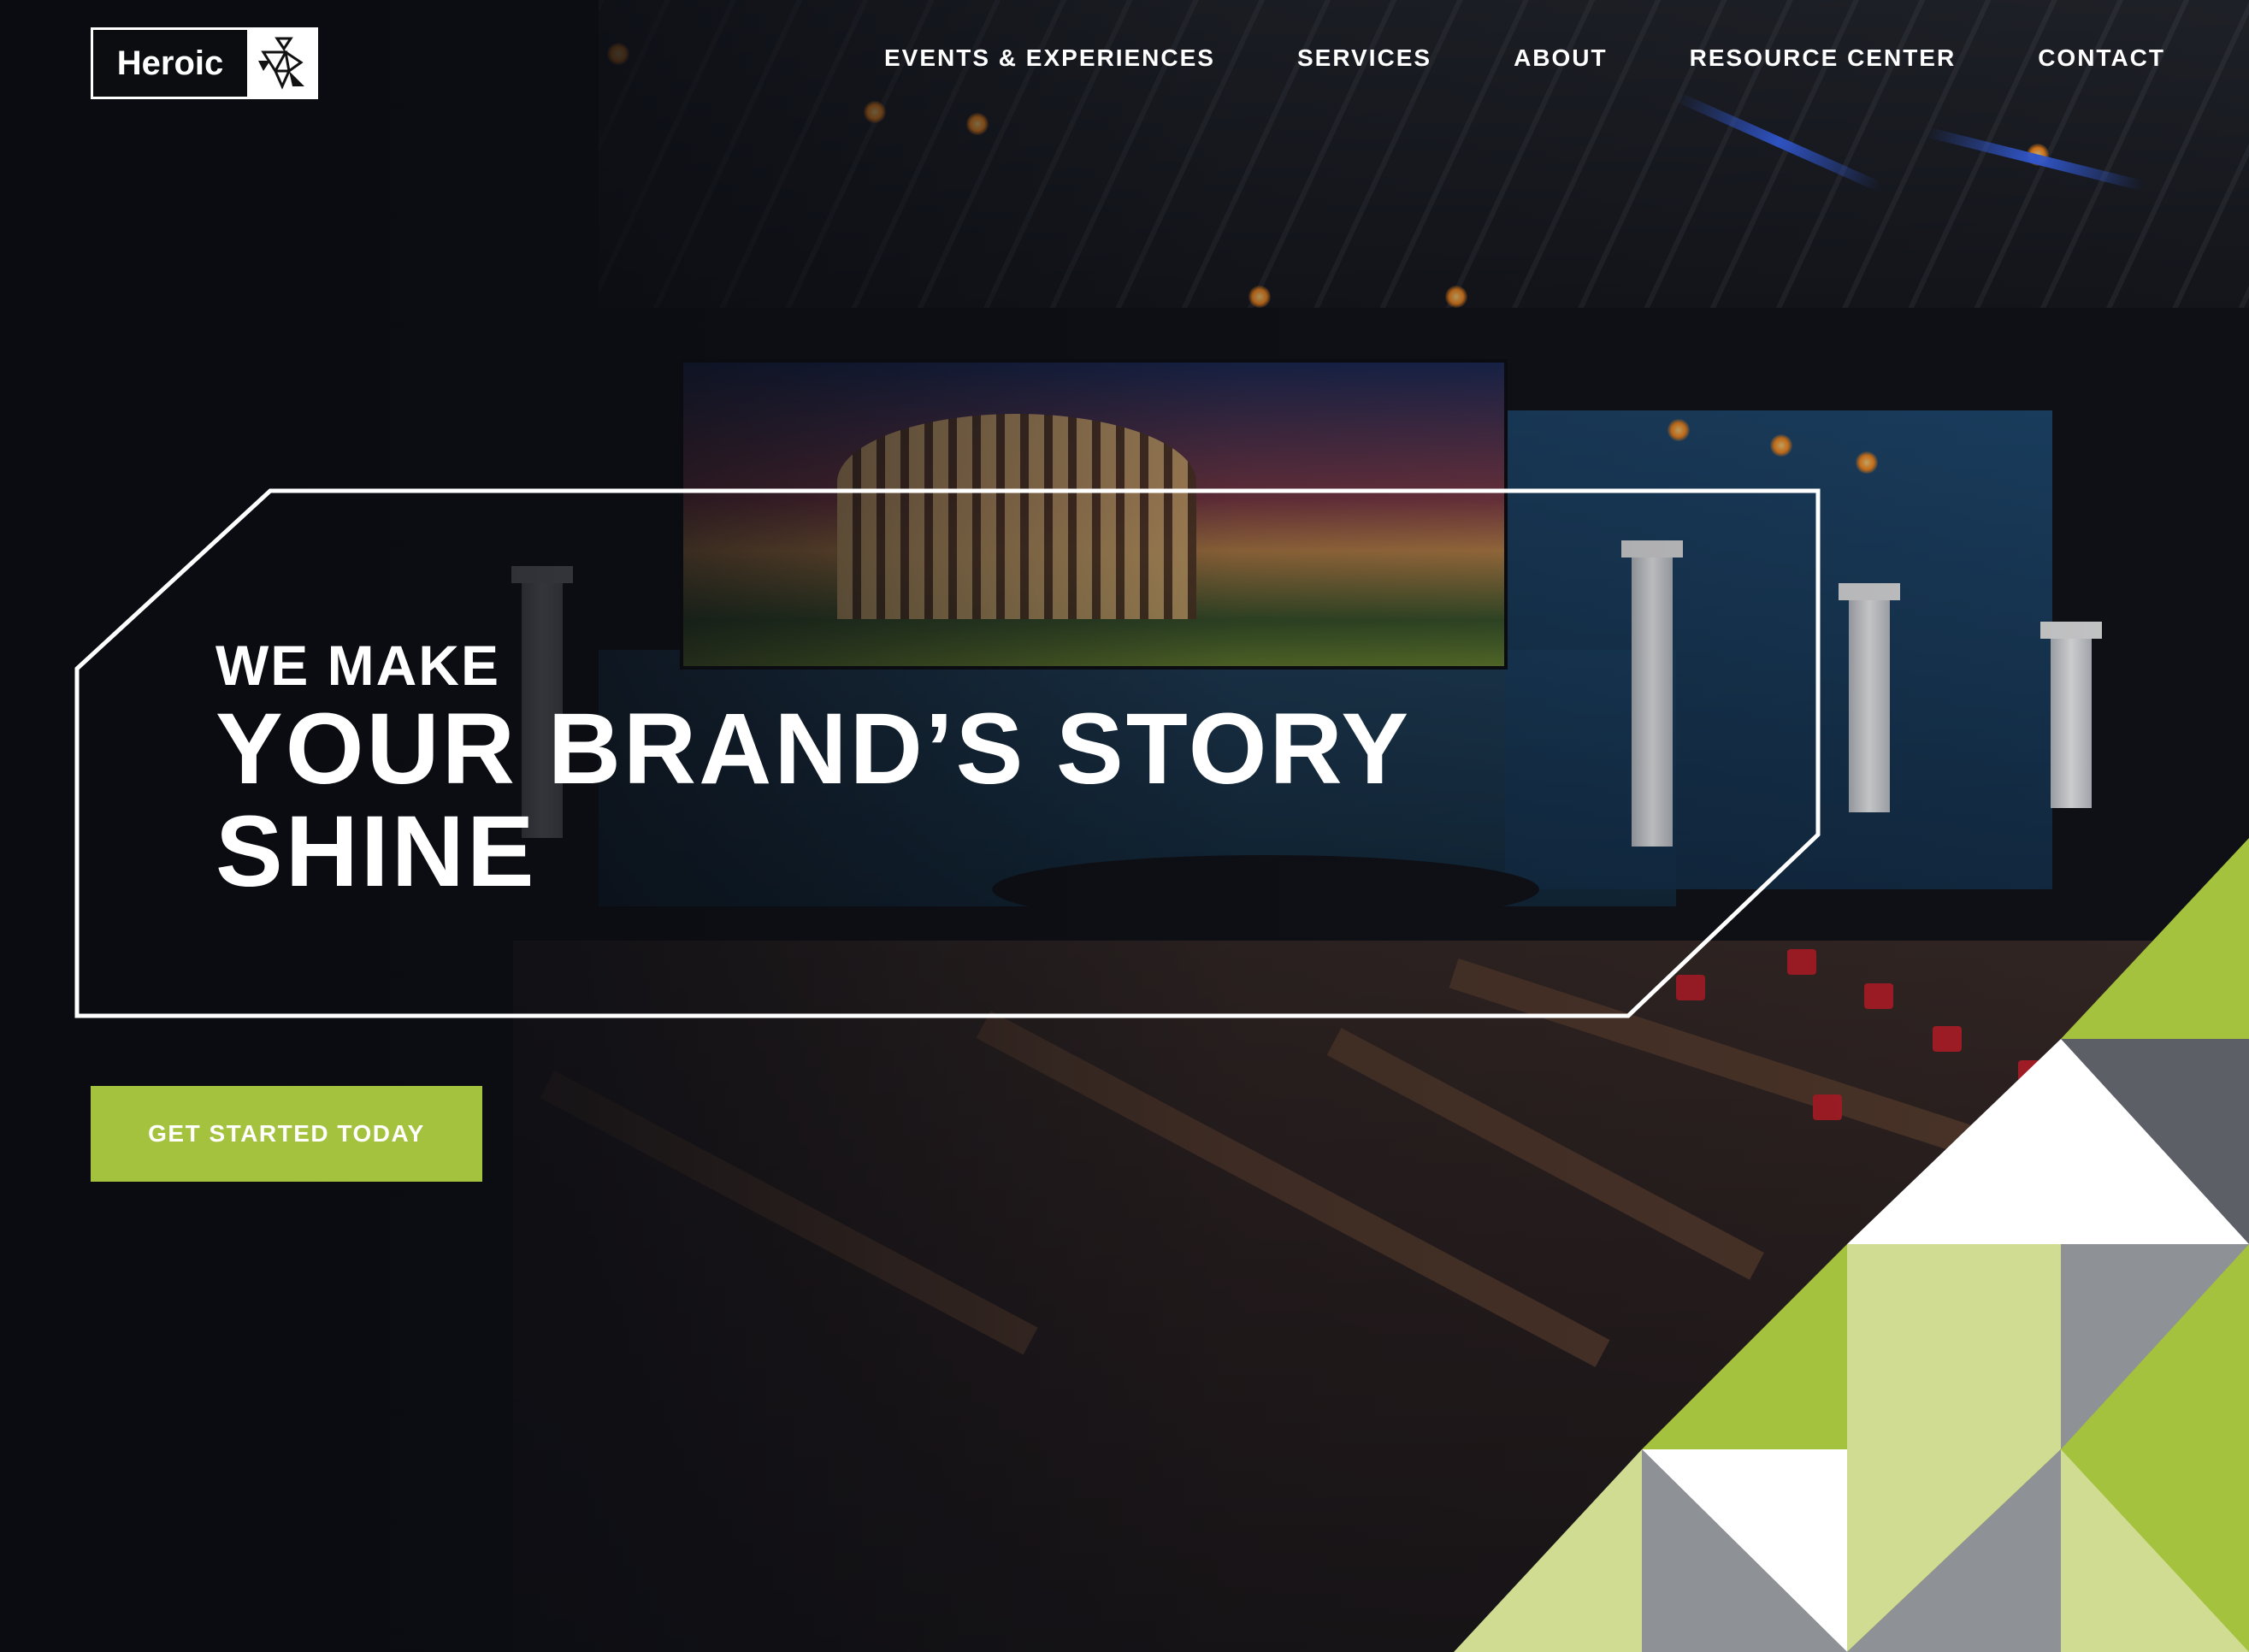 This screenshot has height=1652, width=2249. I want to click on runner-tangram-icon, so click(281, 64).